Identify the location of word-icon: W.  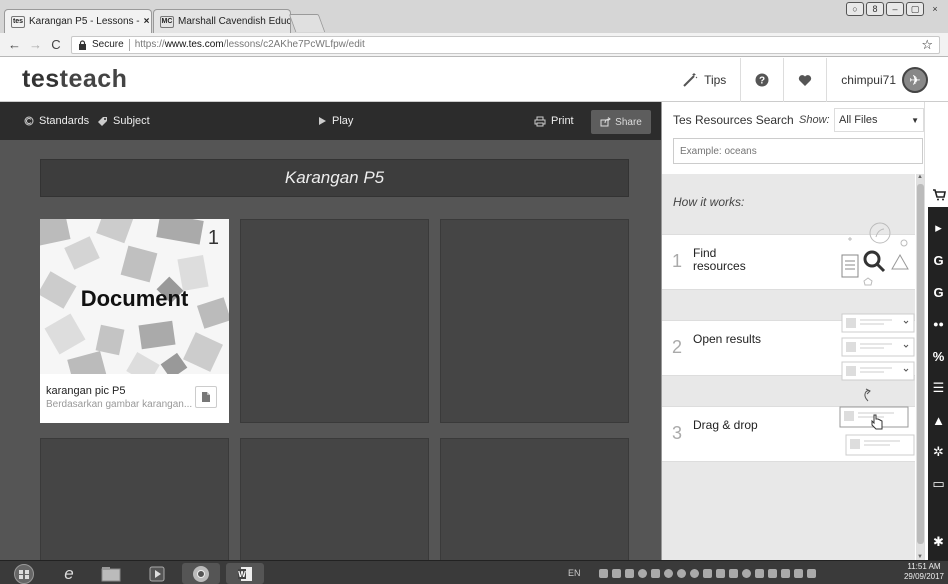
(245, 573).